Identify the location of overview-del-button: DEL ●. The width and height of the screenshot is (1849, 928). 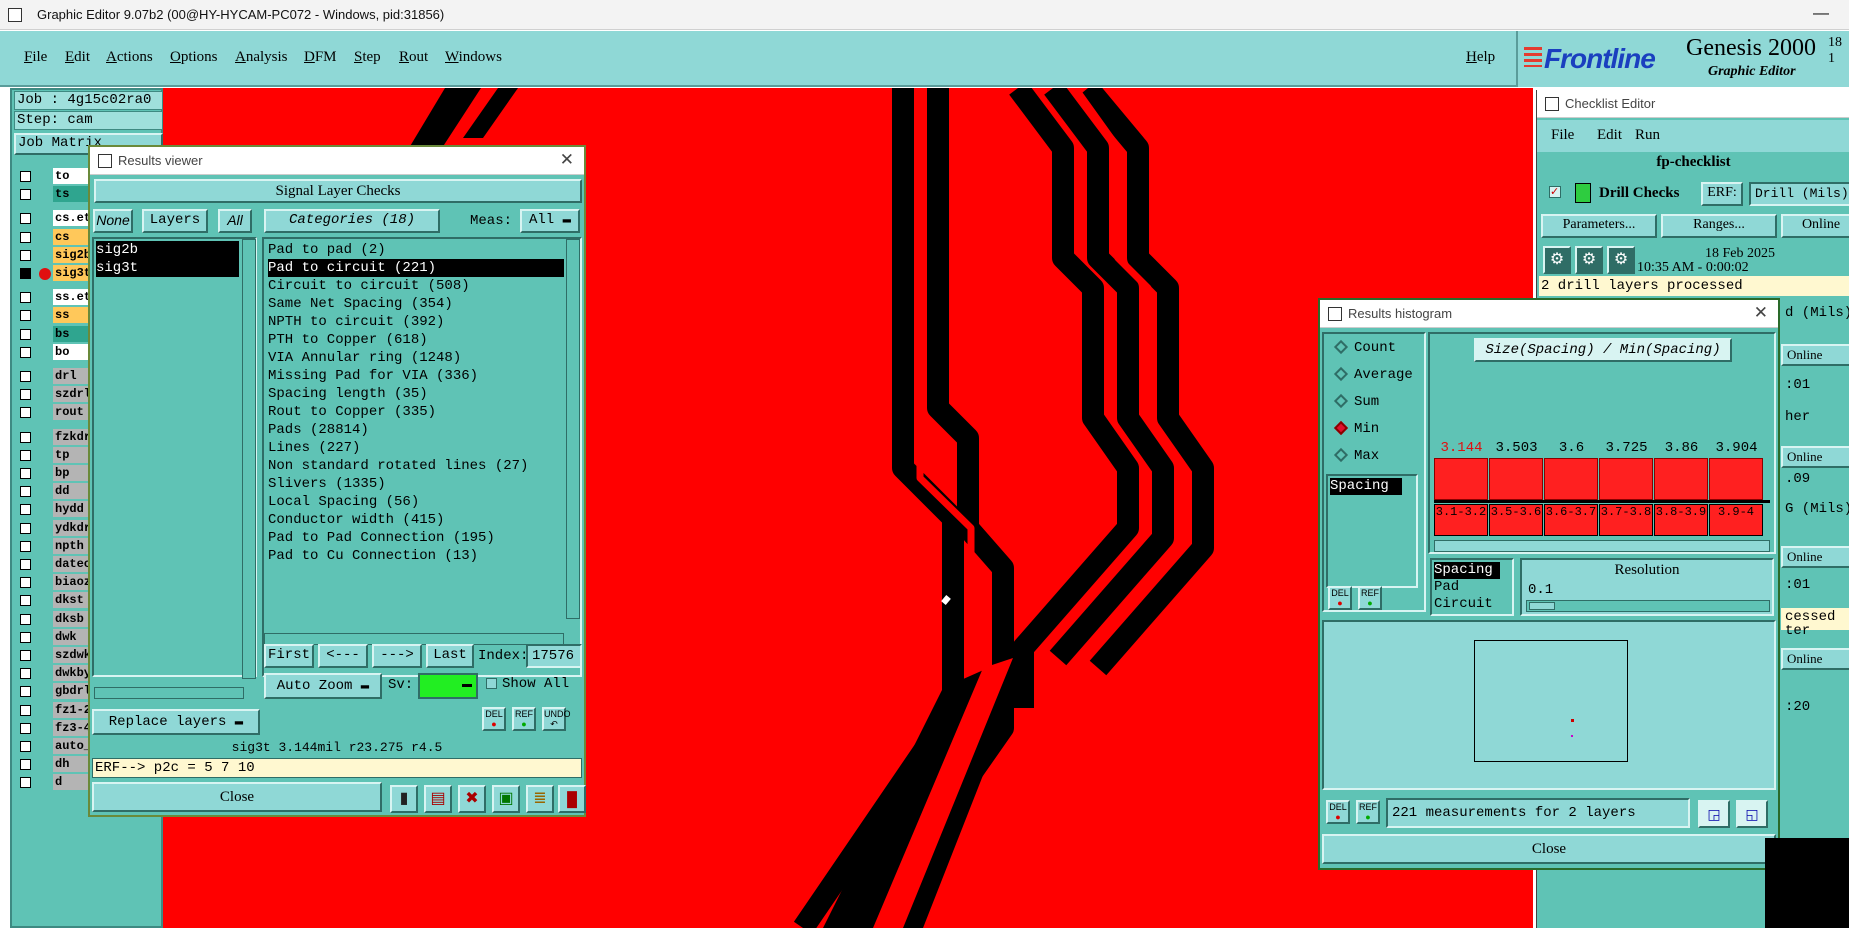
(1338, 812).